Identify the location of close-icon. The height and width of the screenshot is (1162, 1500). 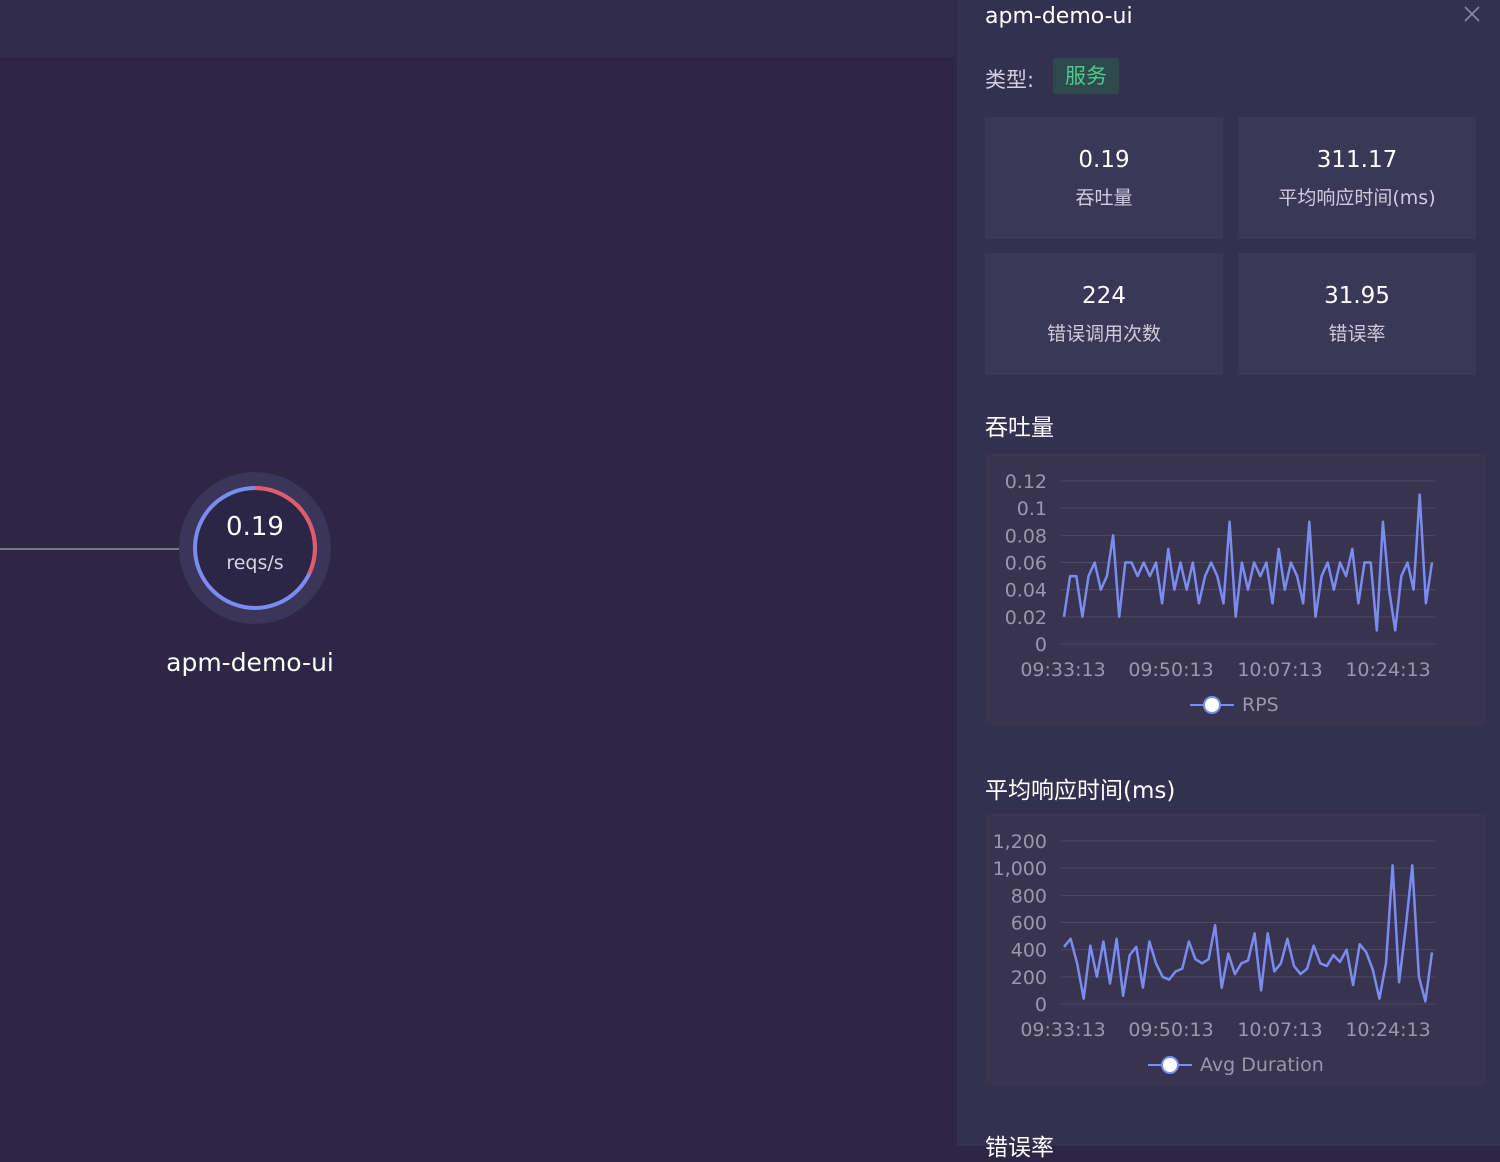
(1472, 14).